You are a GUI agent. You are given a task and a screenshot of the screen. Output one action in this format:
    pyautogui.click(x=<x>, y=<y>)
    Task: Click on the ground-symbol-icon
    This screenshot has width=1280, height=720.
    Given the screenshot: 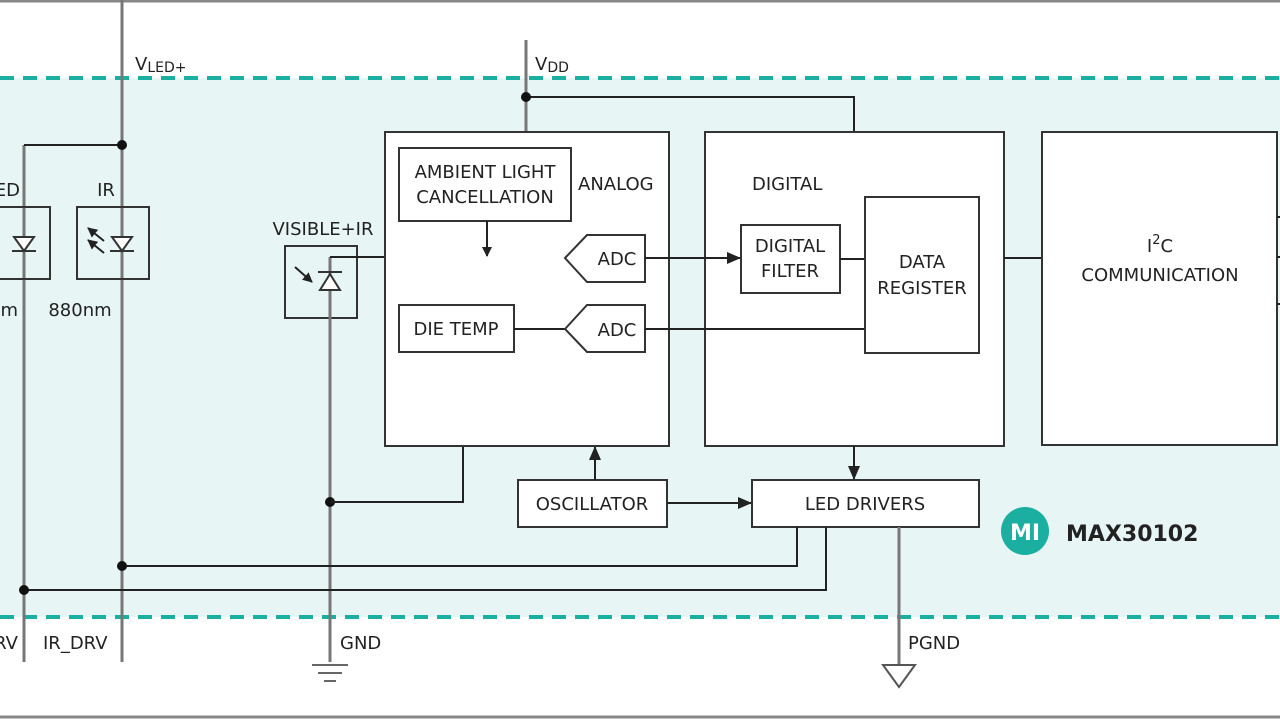 What is the action you would take?
    pyautogui.click(x=330, y=673)
    